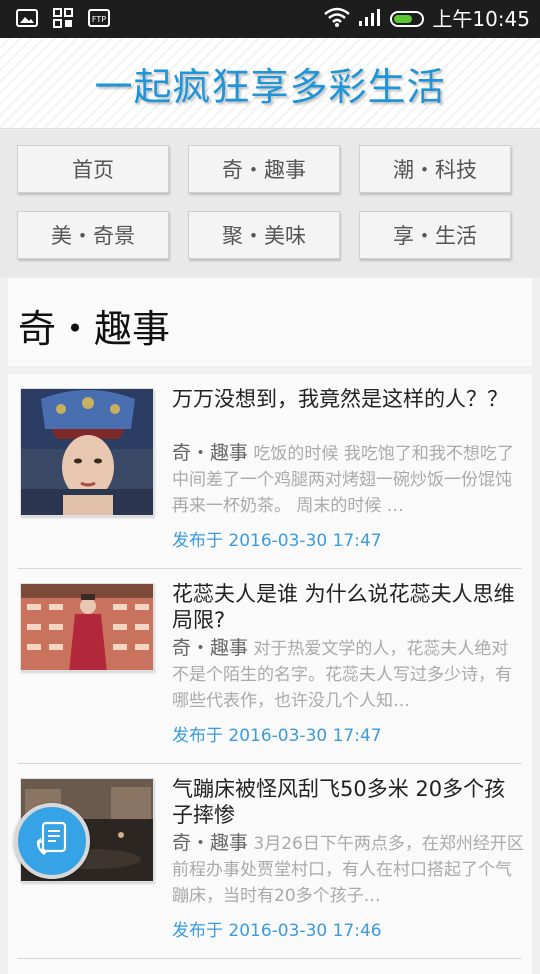 The width and height of the screenshot is (540, 974). I want to click on apps-icon, so click(63, 18).